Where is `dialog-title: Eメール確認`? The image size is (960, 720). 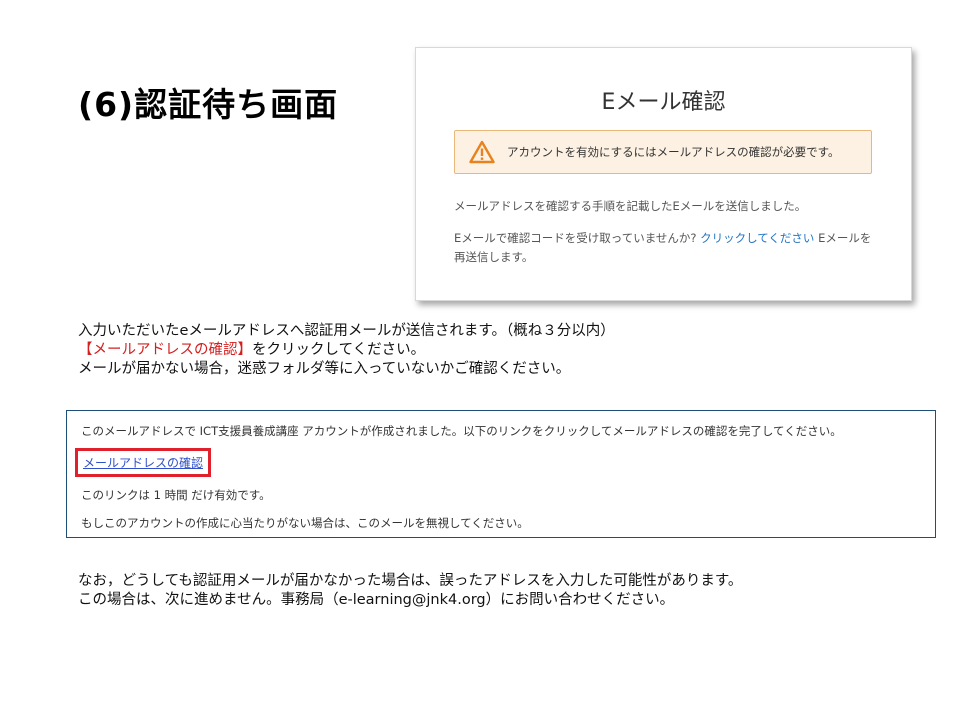
dialog-title: Eメール確認 is located at coordinates (663, 102).